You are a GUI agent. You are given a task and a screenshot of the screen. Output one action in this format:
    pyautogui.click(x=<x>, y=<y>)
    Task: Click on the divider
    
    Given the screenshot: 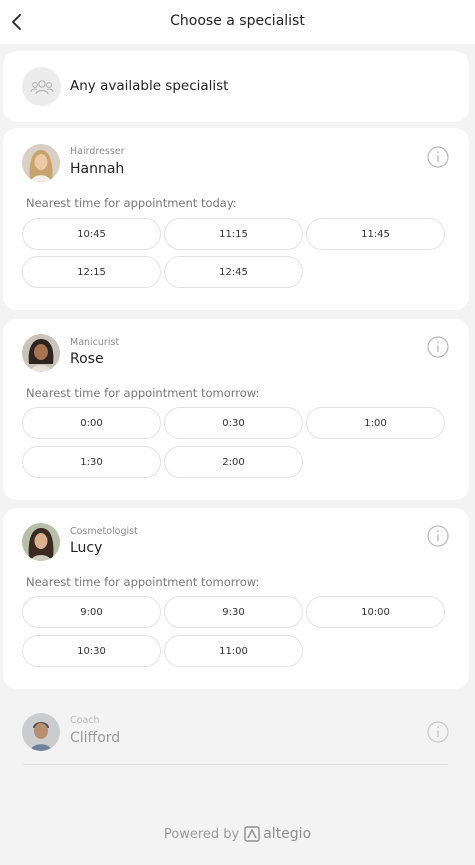 What is the action you would take?
    pyautogui.click(x=235, y=764)
    